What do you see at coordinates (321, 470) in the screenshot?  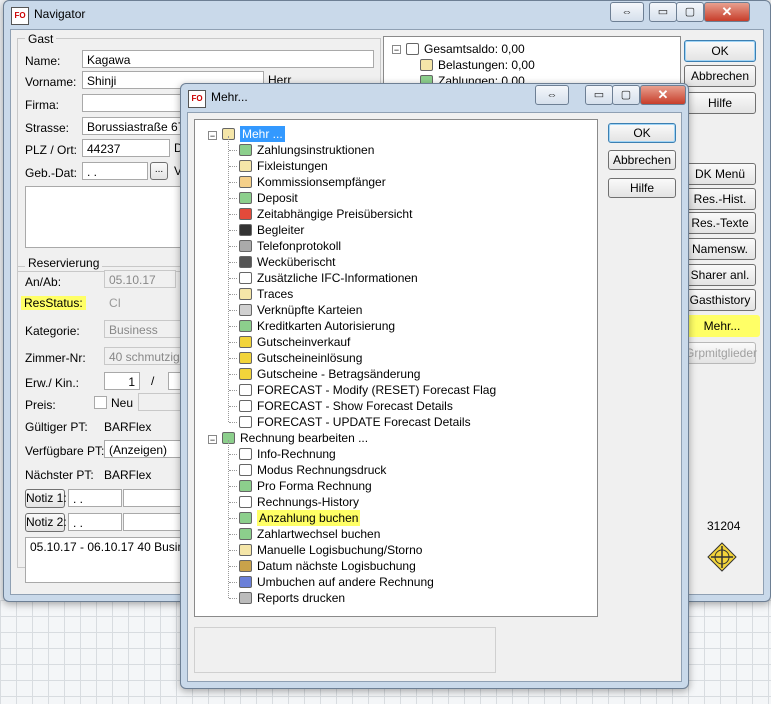 I see `tree-item: Modus Rechnungsdruck` at bounding box center [321, 470].